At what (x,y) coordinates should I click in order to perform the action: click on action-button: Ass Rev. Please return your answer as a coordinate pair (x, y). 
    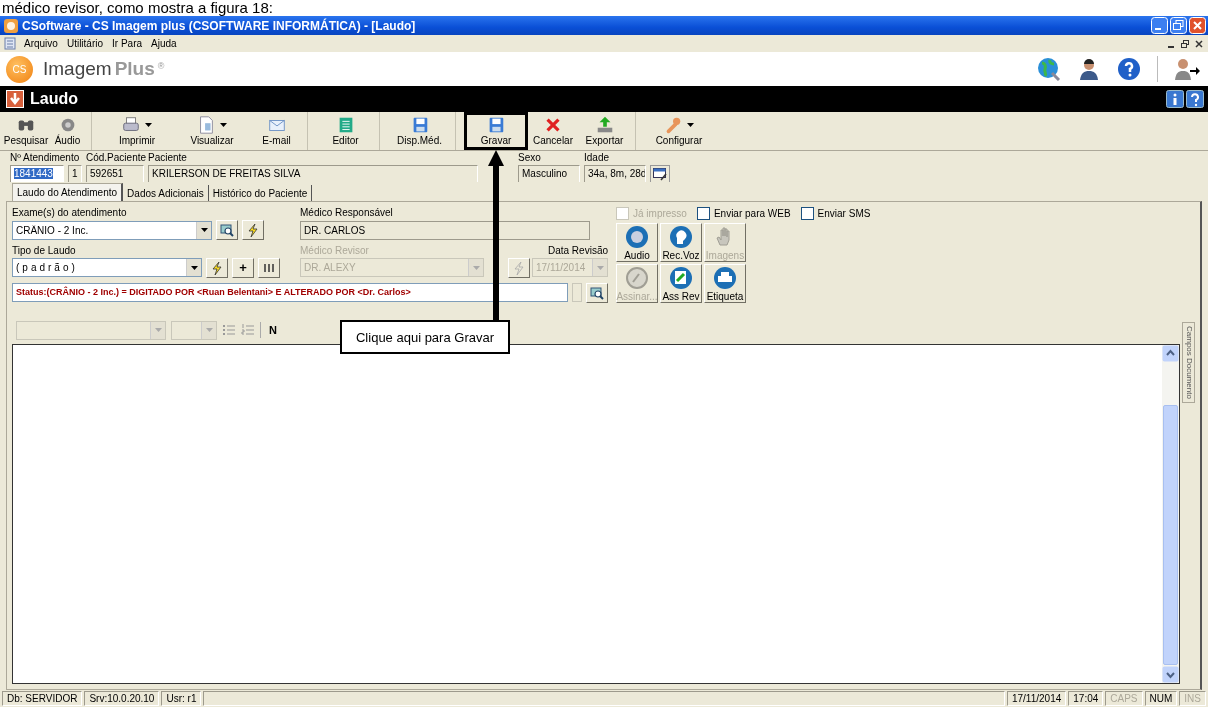
    Looking at the image, I should click on (681, 283).